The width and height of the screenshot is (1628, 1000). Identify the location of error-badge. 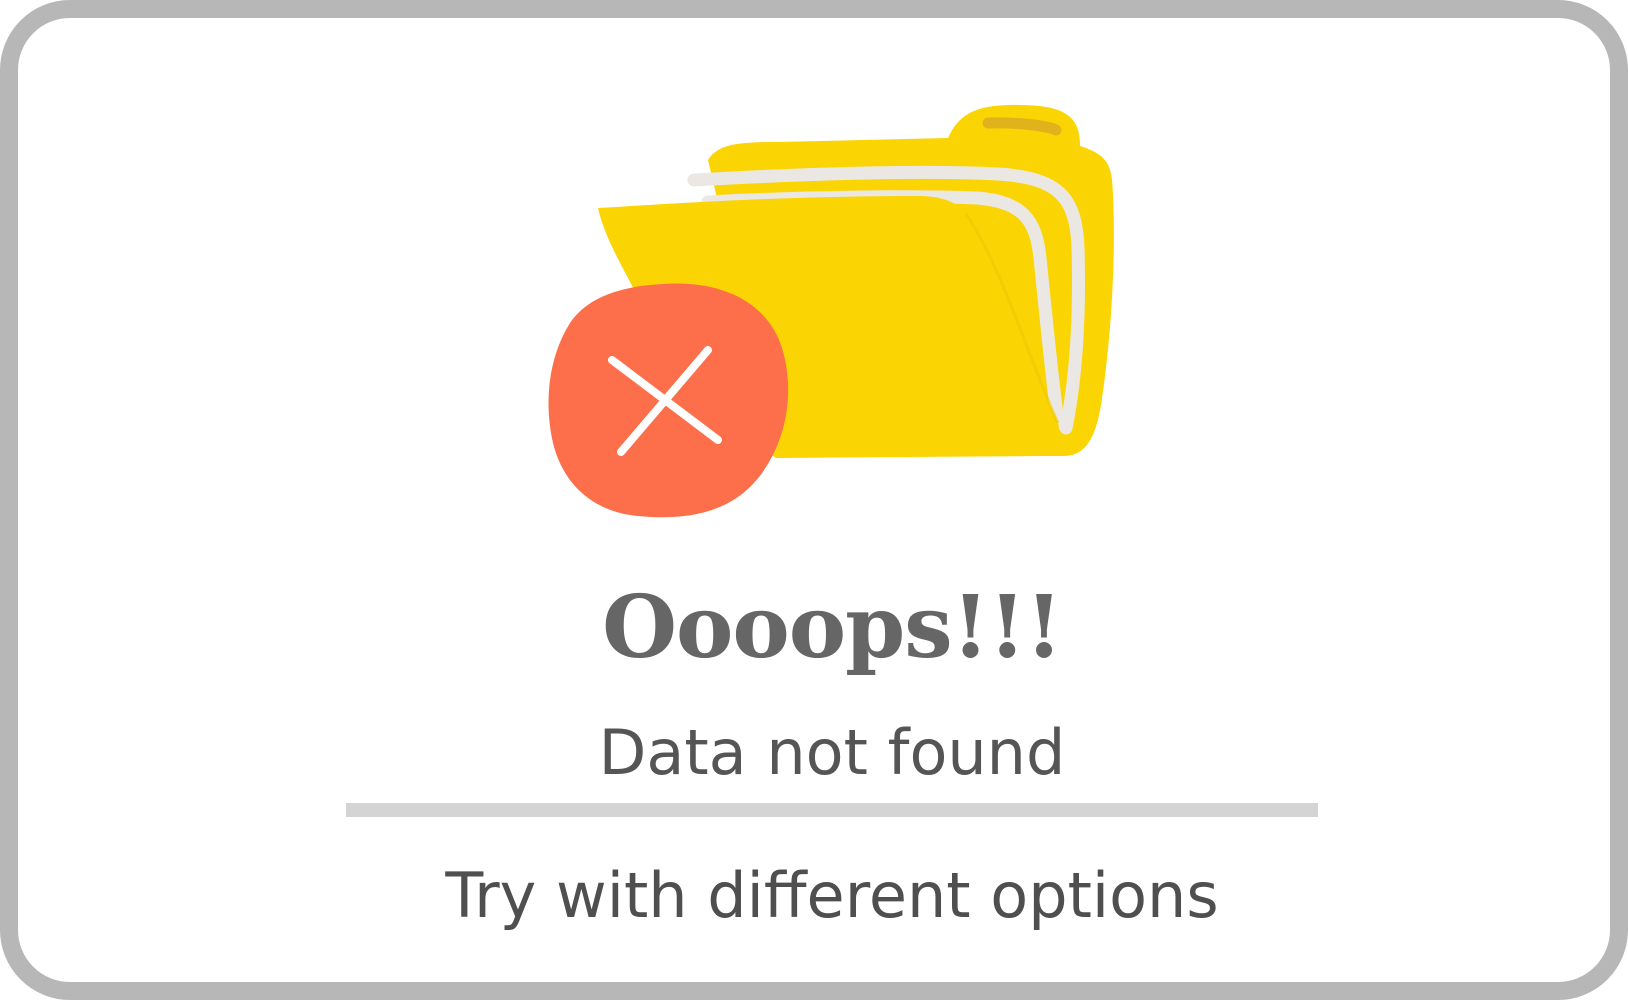
(668, 400).